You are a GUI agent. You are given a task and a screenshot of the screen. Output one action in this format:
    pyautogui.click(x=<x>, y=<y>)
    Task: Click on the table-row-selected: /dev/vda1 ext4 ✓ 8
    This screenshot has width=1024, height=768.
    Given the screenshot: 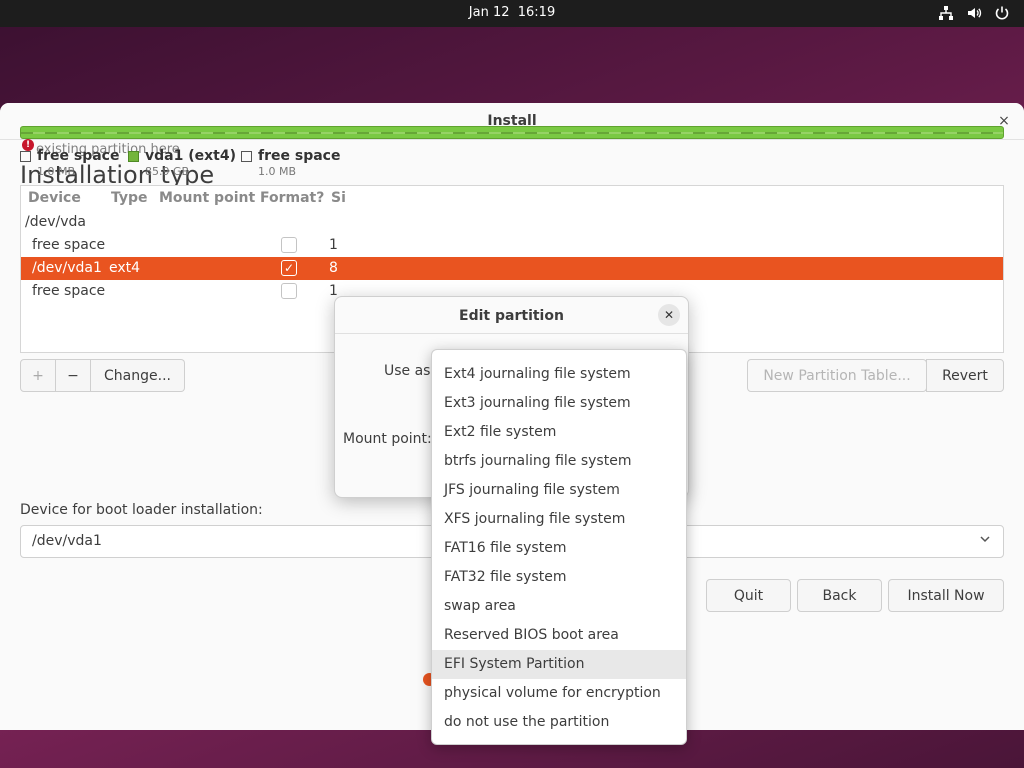 What is the action you would take?
    pyautogui.click(x=512, y=268)
    